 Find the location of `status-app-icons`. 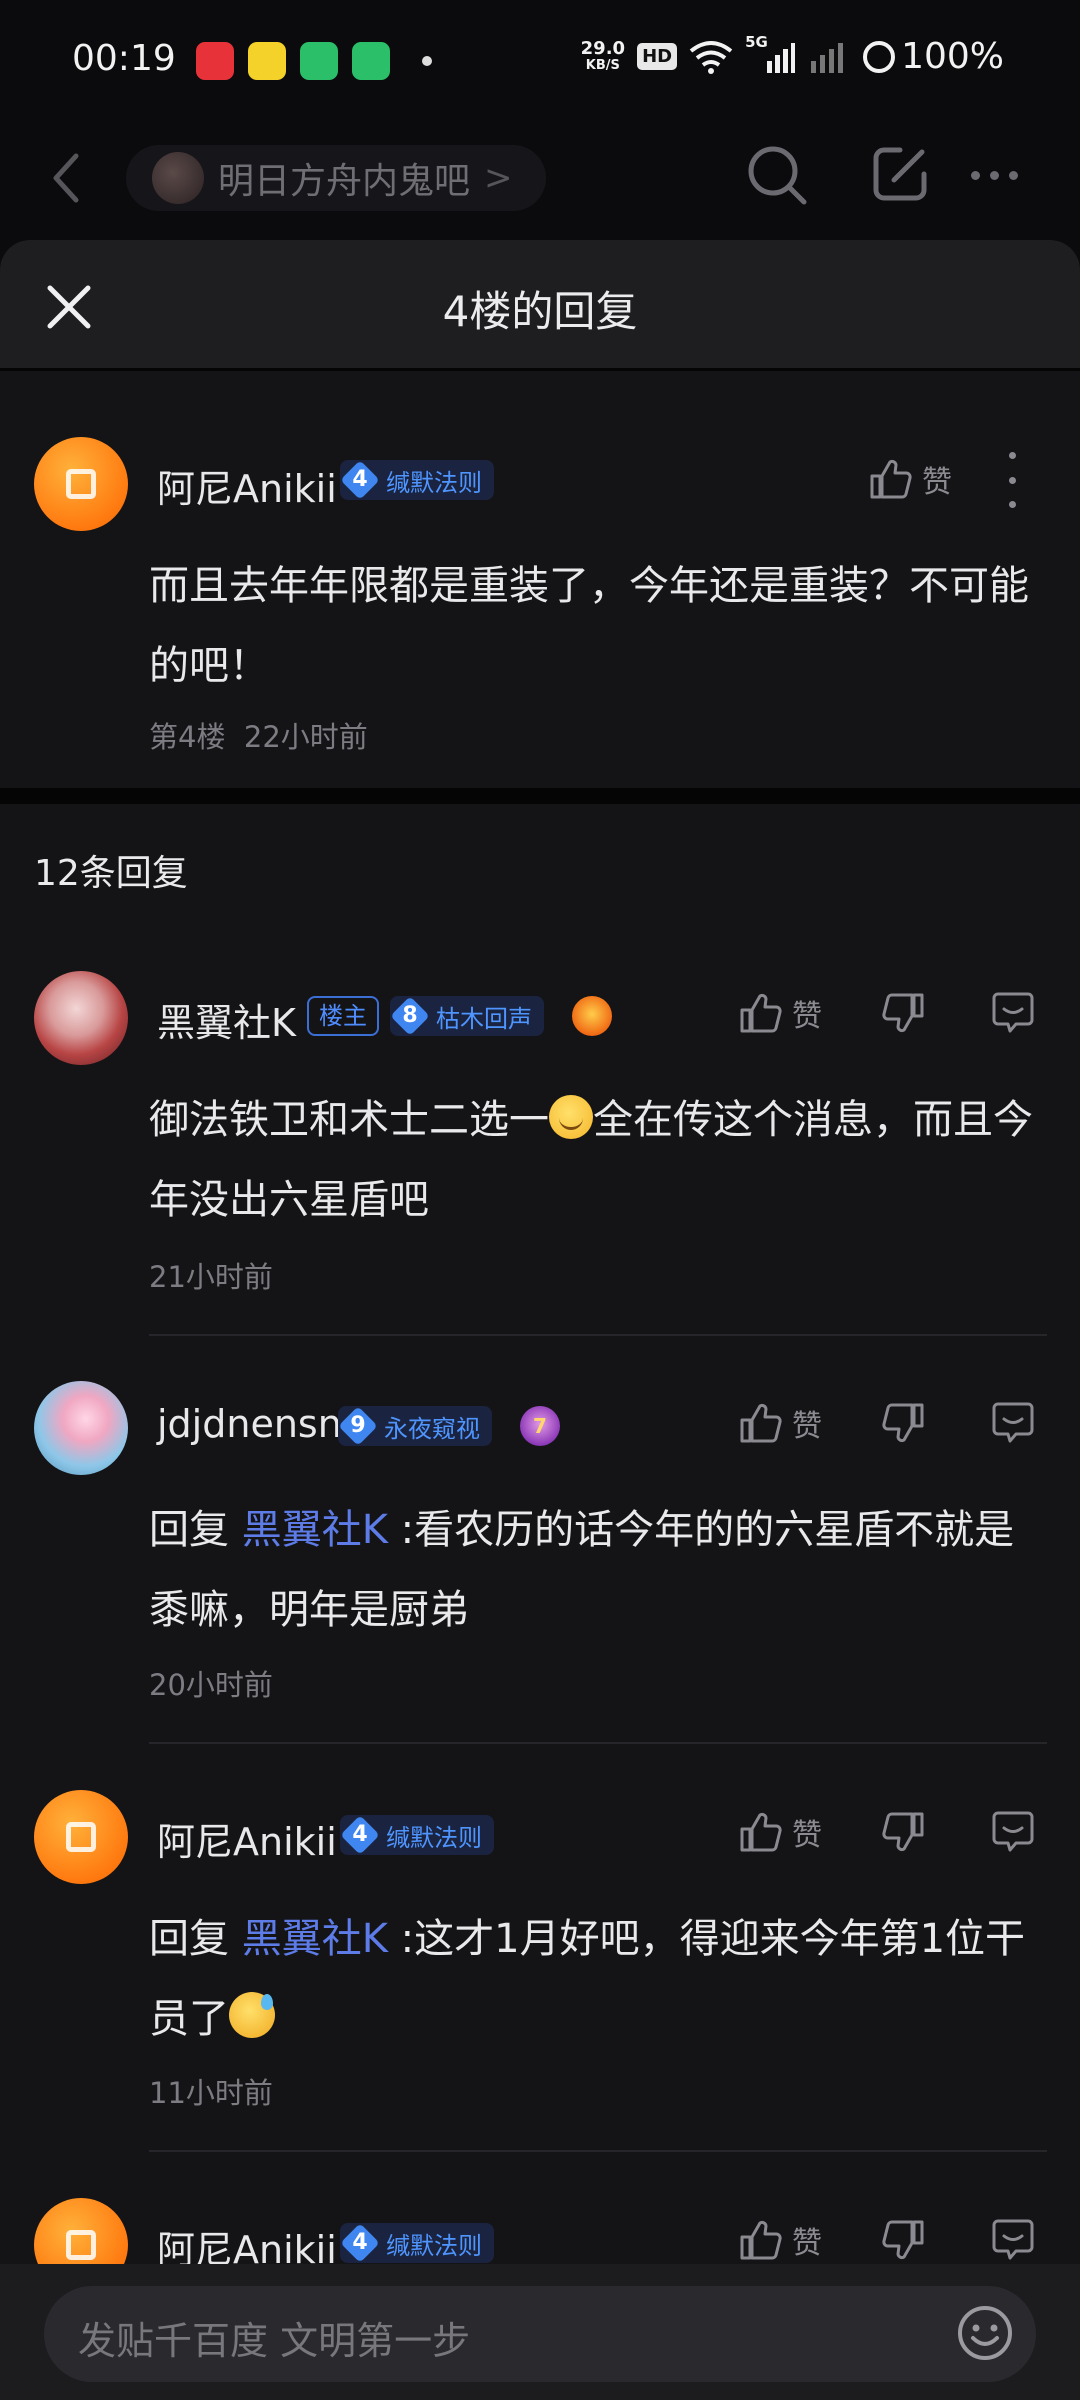

status-app-icons is located at coordinates (314, 61).